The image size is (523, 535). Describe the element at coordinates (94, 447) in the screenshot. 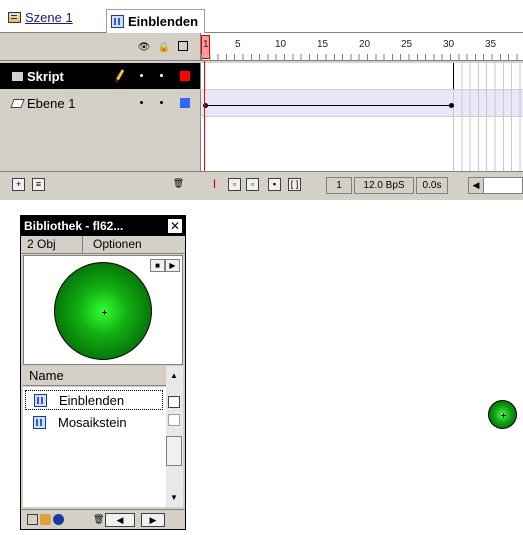

I see `library-list: Einblenden Mosaikstein` at that location.